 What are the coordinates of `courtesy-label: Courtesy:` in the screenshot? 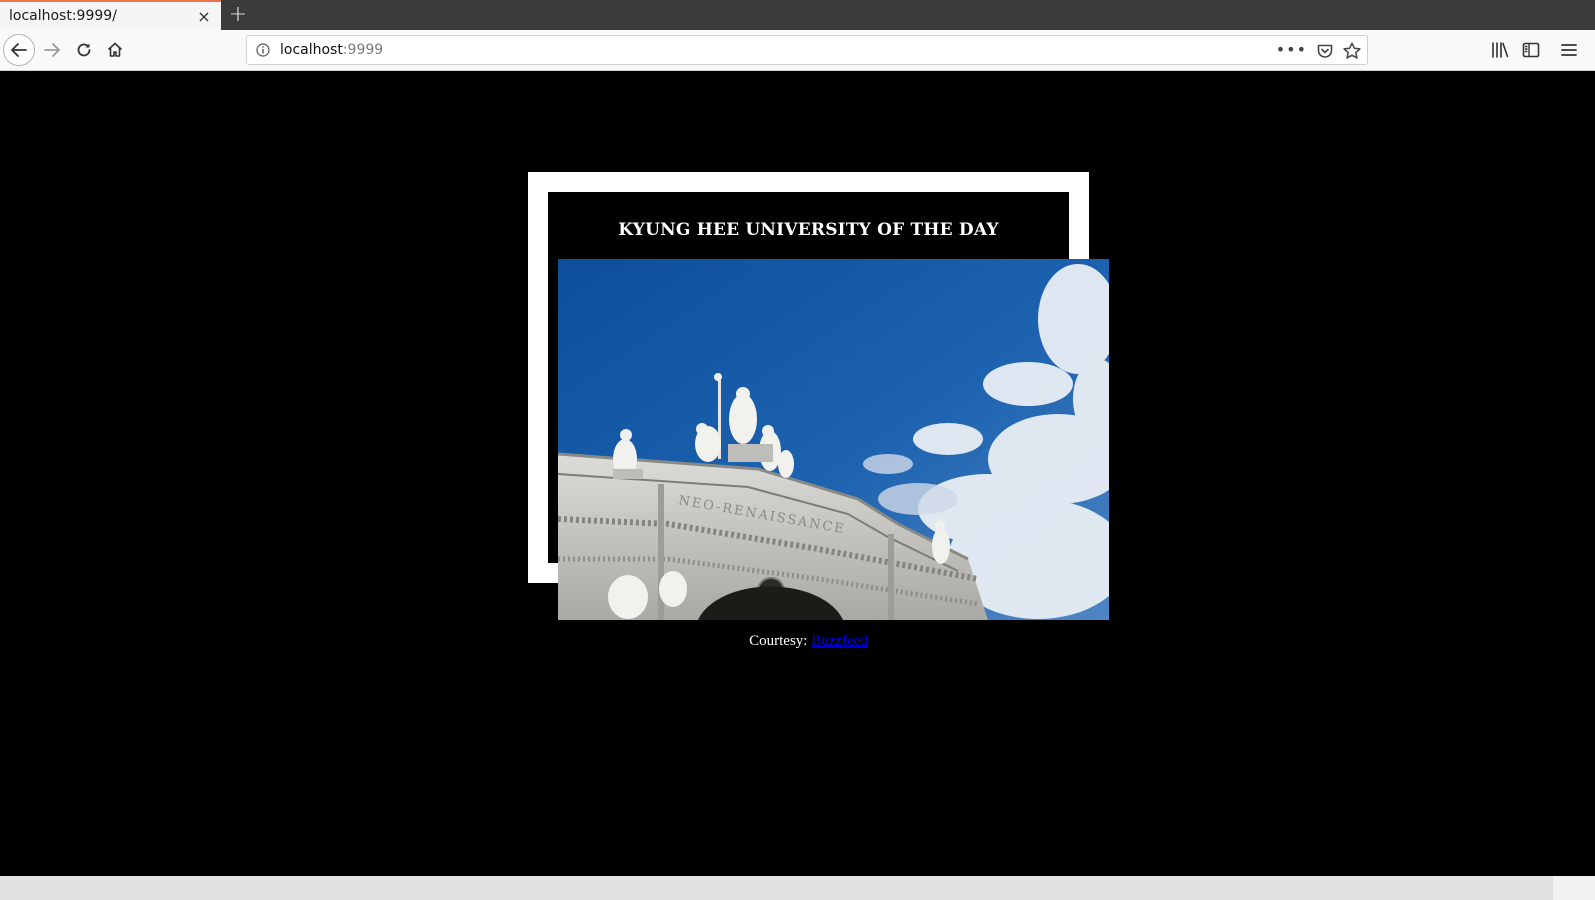 It's located at (778, 641).